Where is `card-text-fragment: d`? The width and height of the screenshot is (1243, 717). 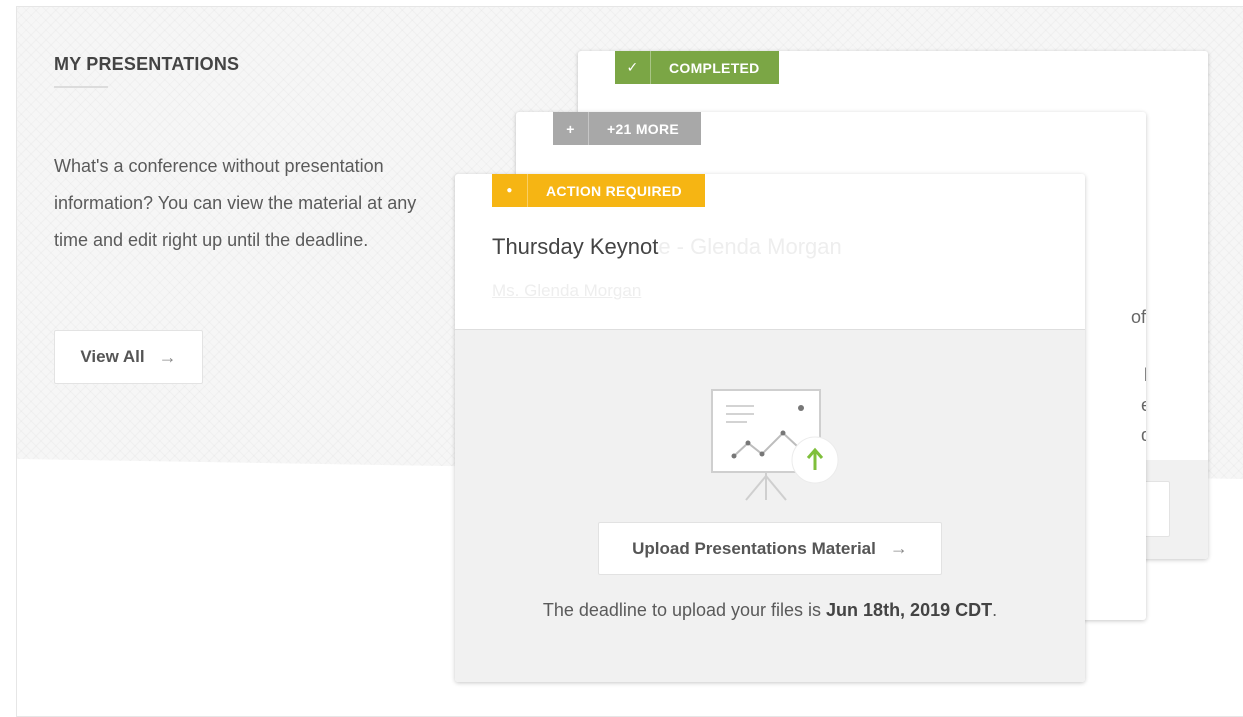 card-text-fragment: d is located at coordinates (1143, 435).